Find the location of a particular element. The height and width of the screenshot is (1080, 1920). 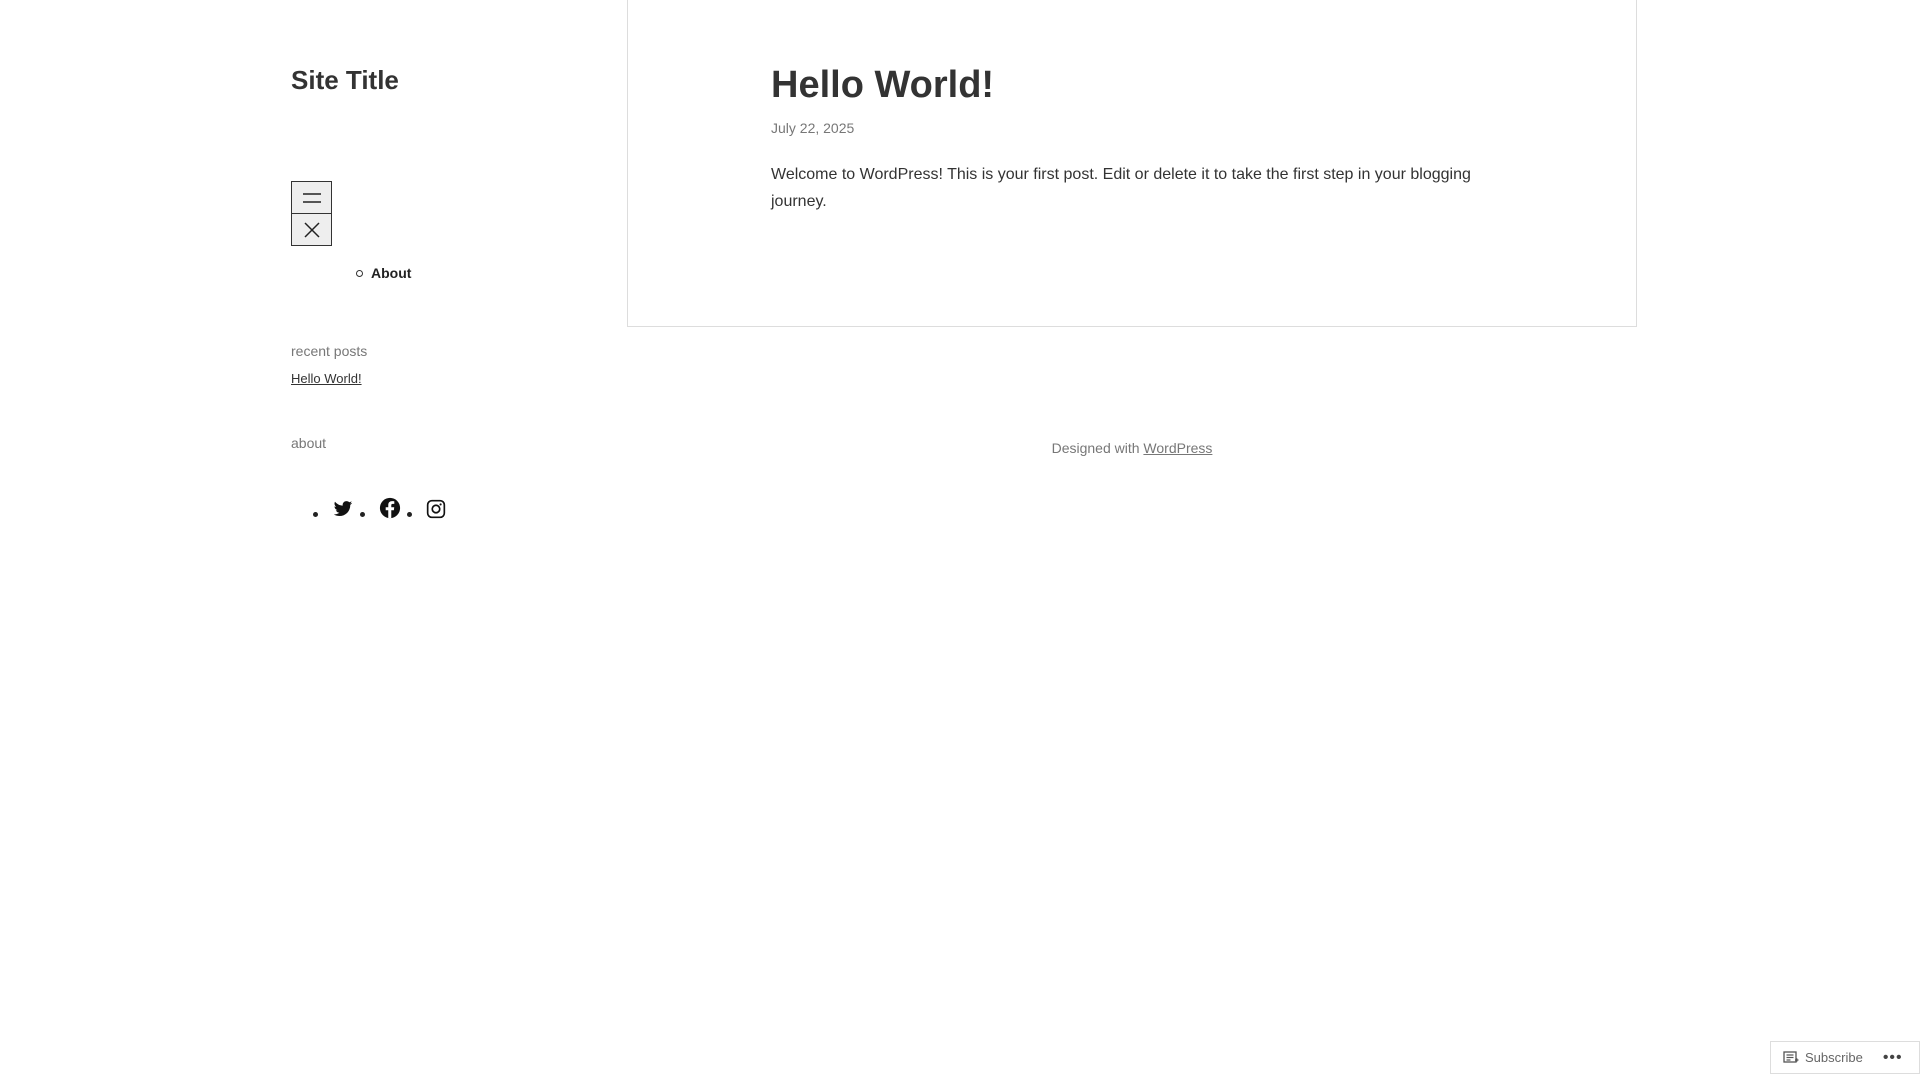

post-title: Hello World! is located at coordinates (882, 85).